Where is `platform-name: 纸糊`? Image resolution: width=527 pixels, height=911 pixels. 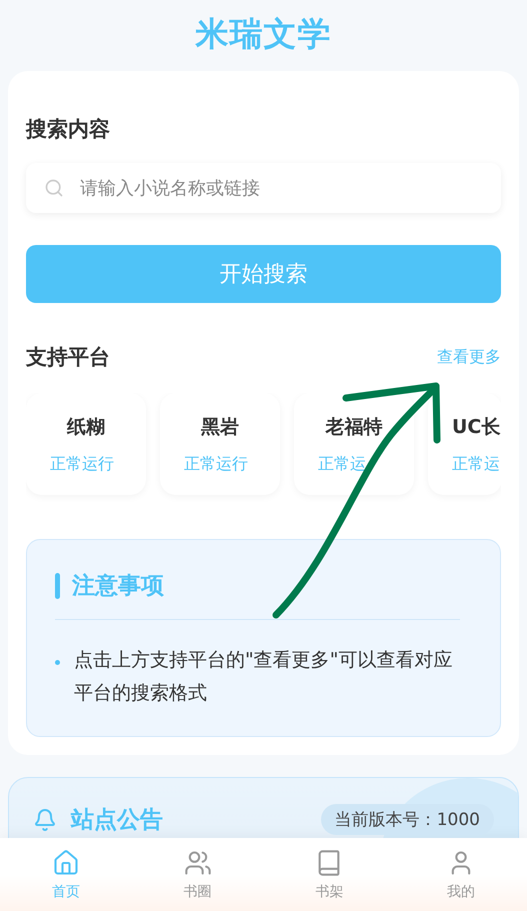 platform-name: 纸糊 is located at coordinates (86, 427).